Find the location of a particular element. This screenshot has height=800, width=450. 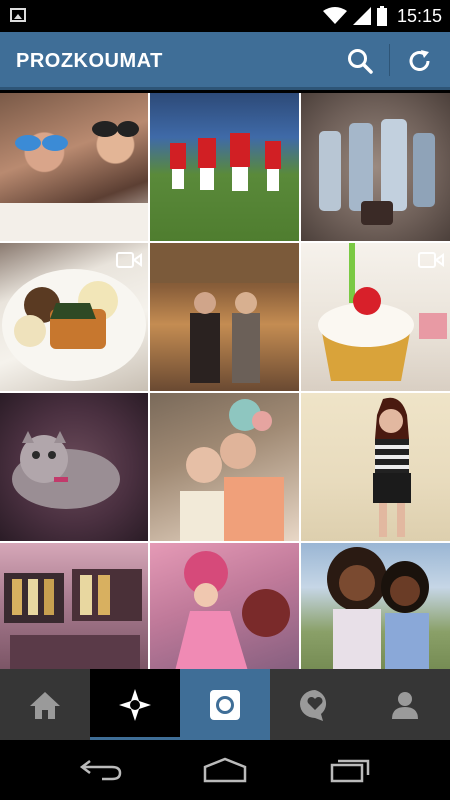

system-nav-bar is located at coordinates (225, 770).